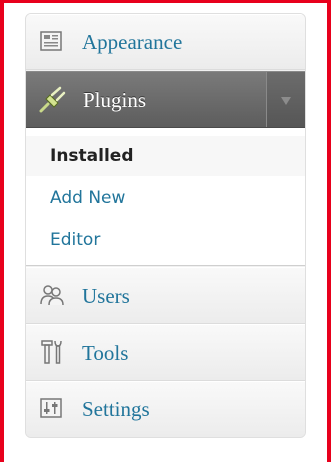 The height and width of the screenshot is (462, 331). What do you see at coordinates (115, 100) in the screenshot?
I see `menu-item-label: Plugins` at bounding box center [115, 100].